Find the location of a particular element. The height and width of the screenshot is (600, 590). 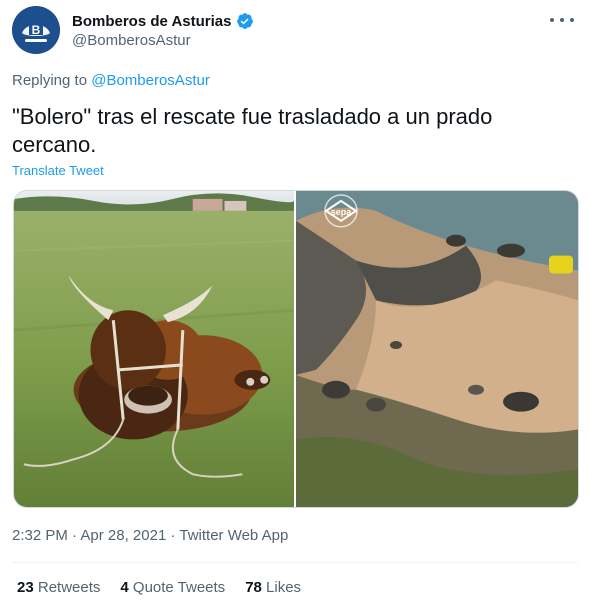

svg-text: B is located at coordinates (36, 30).